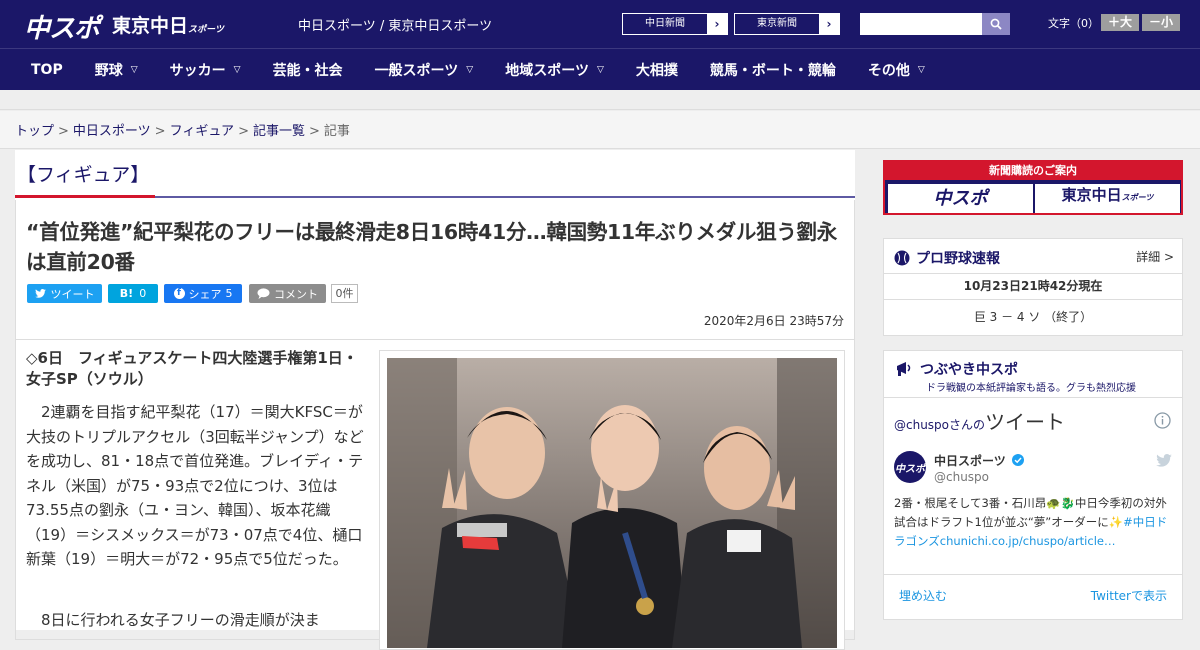  I want to click on category-underline-red, so click(85, 196).